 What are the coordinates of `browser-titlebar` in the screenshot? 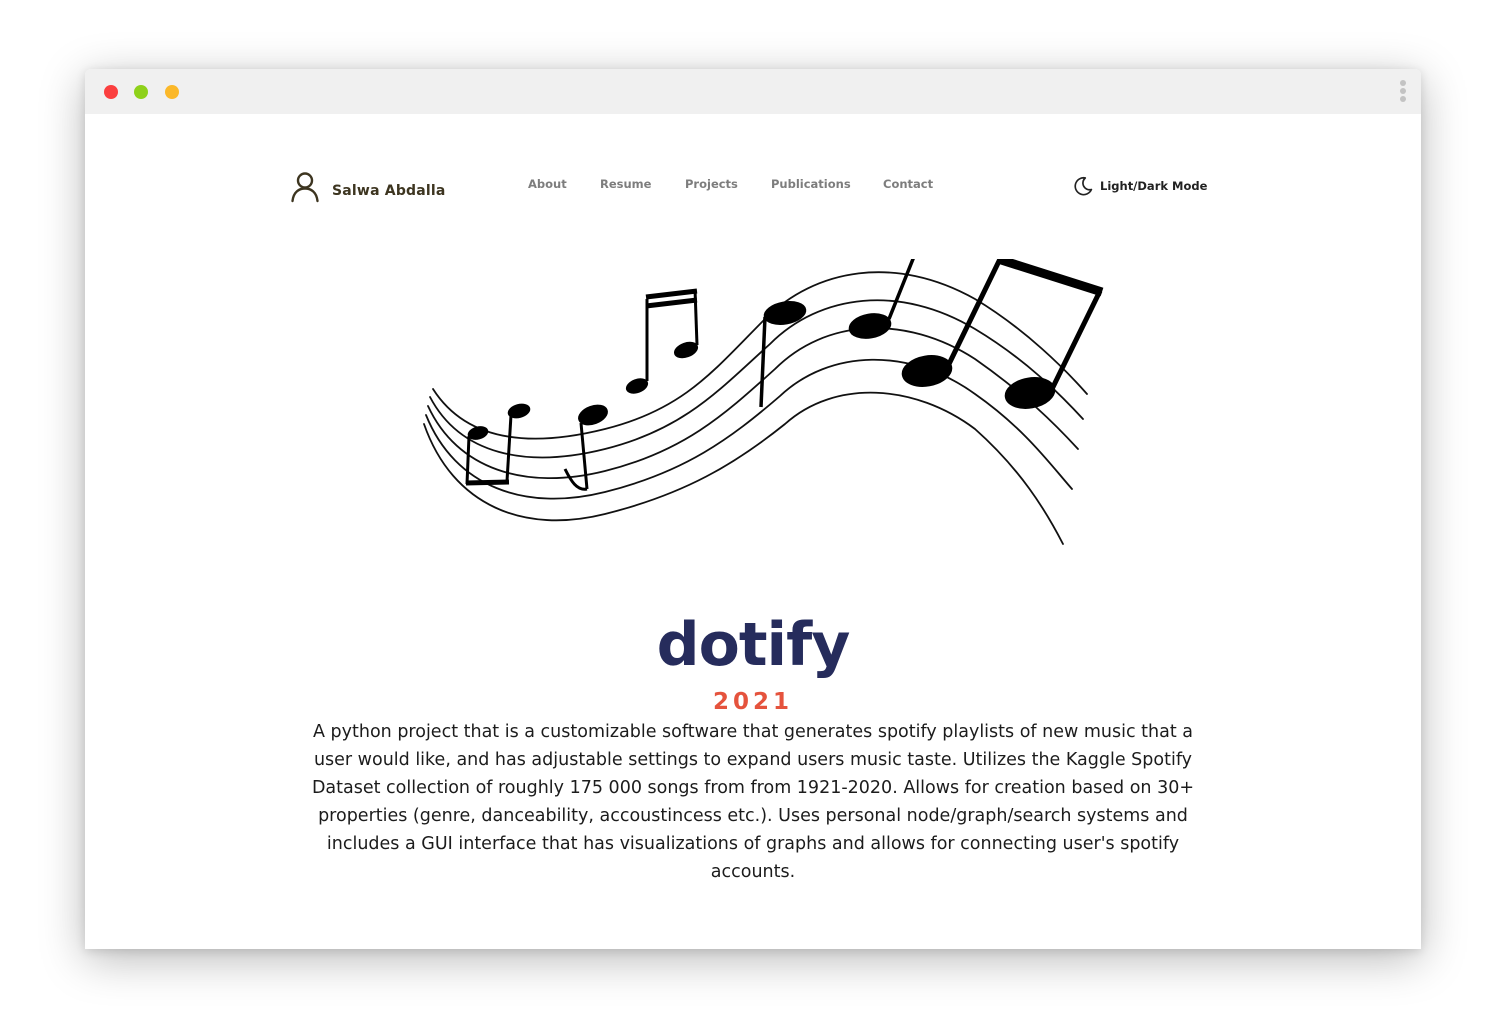 It's located at (753, 91).